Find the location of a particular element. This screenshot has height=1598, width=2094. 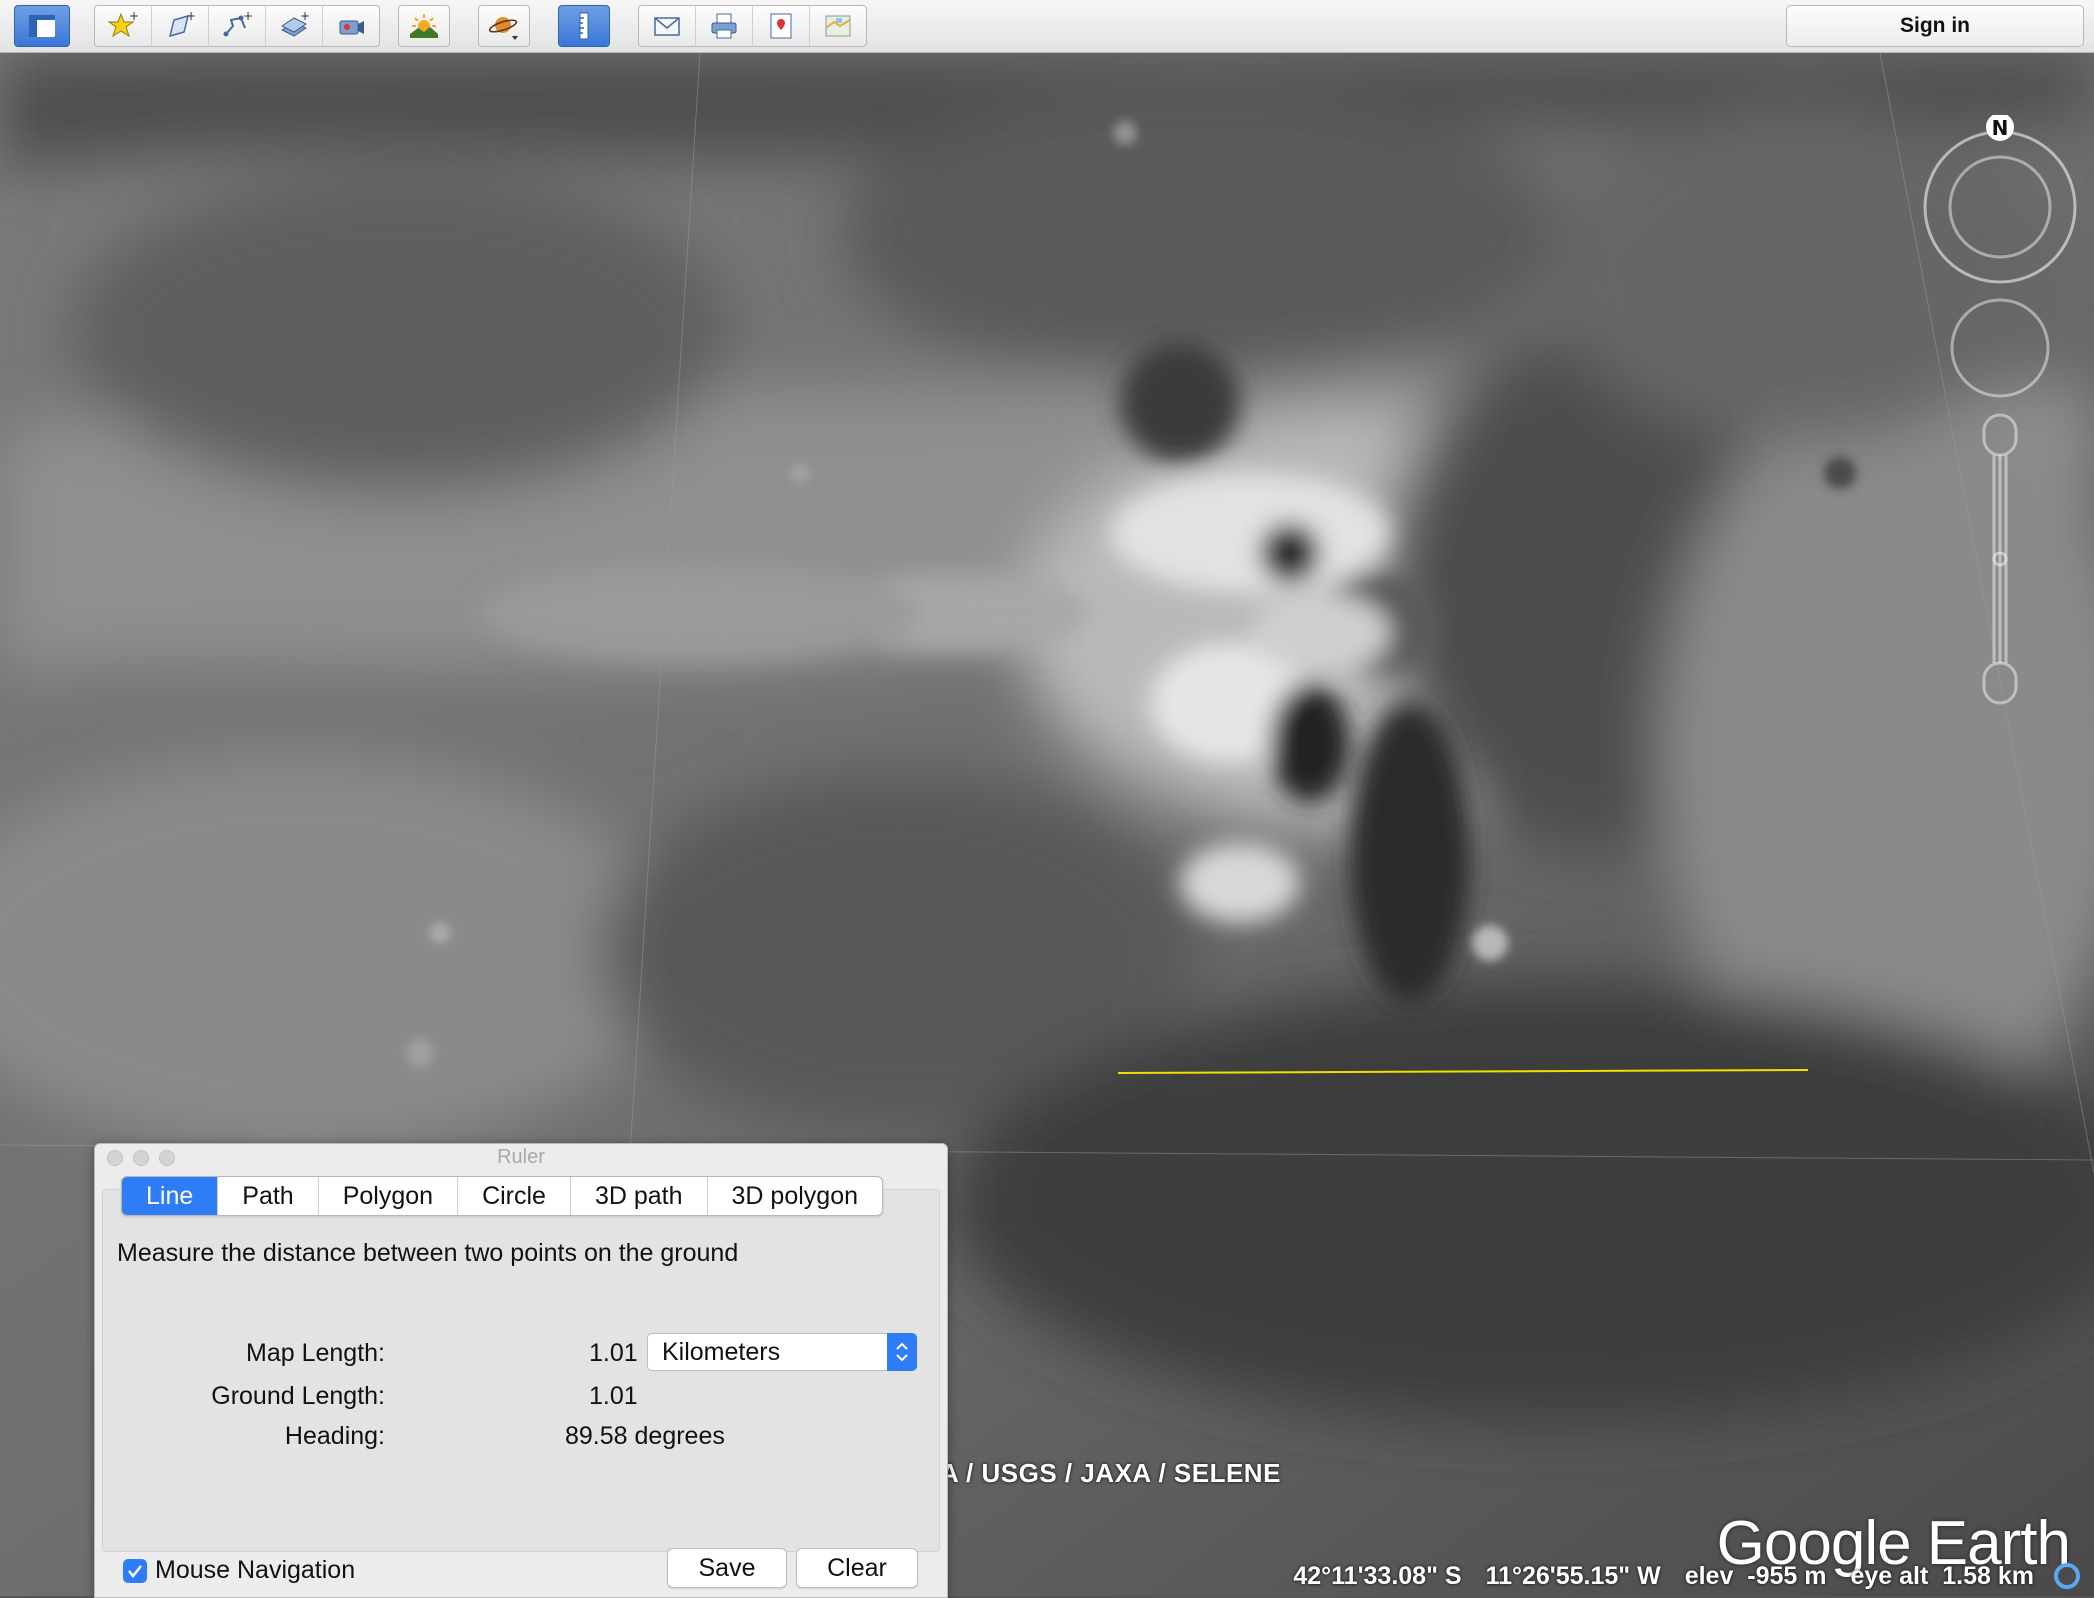

sunlight-button is located at coordinates (424, 26).